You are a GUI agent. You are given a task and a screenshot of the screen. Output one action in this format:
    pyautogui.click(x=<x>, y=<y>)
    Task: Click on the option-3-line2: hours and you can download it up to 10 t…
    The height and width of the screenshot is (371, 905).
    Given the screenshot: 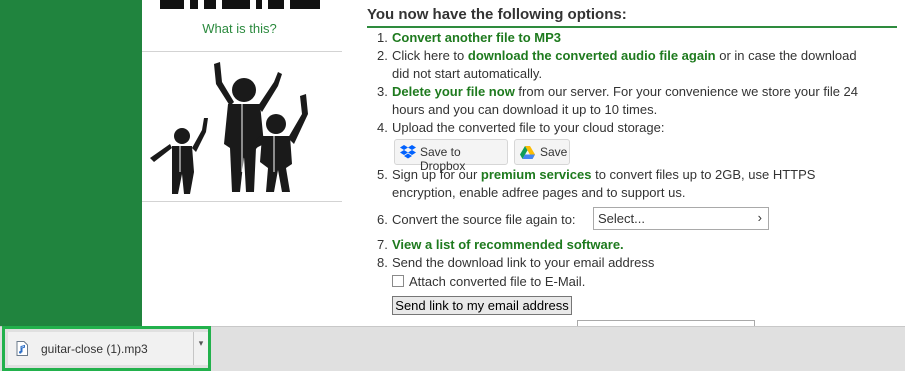 What is the action you would take?
    pyautogui.click(x=525, y=109)
    